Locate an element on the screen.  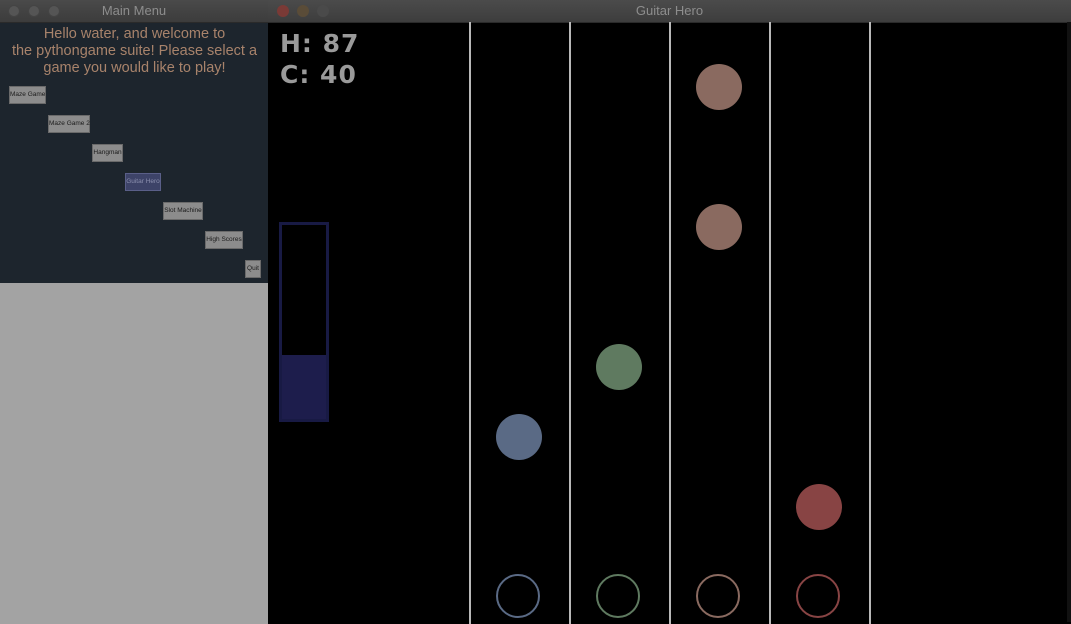
maze-game-button: Maze Game is located at coordinates (27, 95).